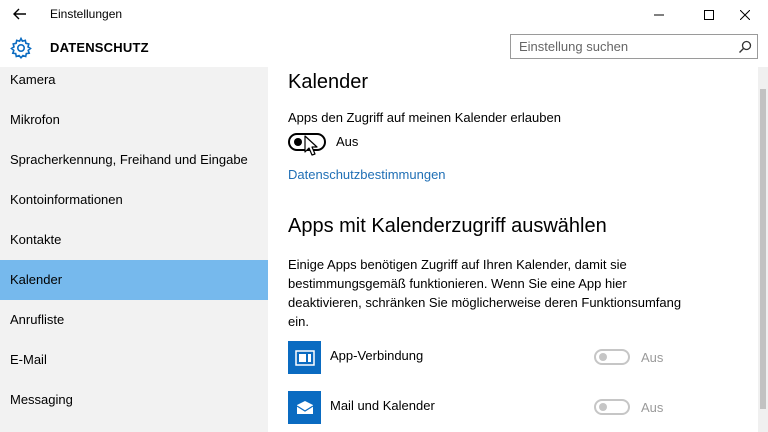 This screenshot has height=432, width=768. I want to click on back-arrow-icon, so click(19, 14).